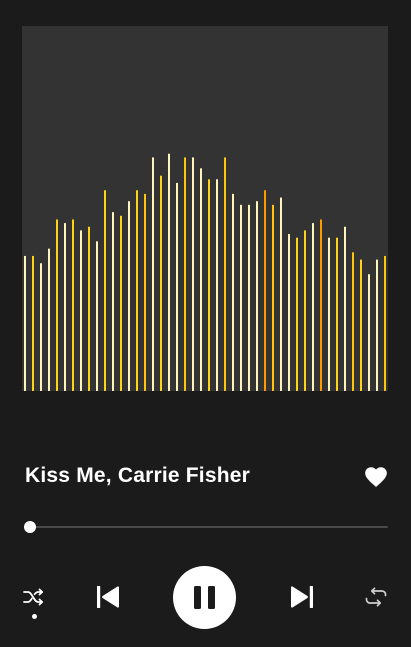  I want to click on like-button, so click(376, 477).